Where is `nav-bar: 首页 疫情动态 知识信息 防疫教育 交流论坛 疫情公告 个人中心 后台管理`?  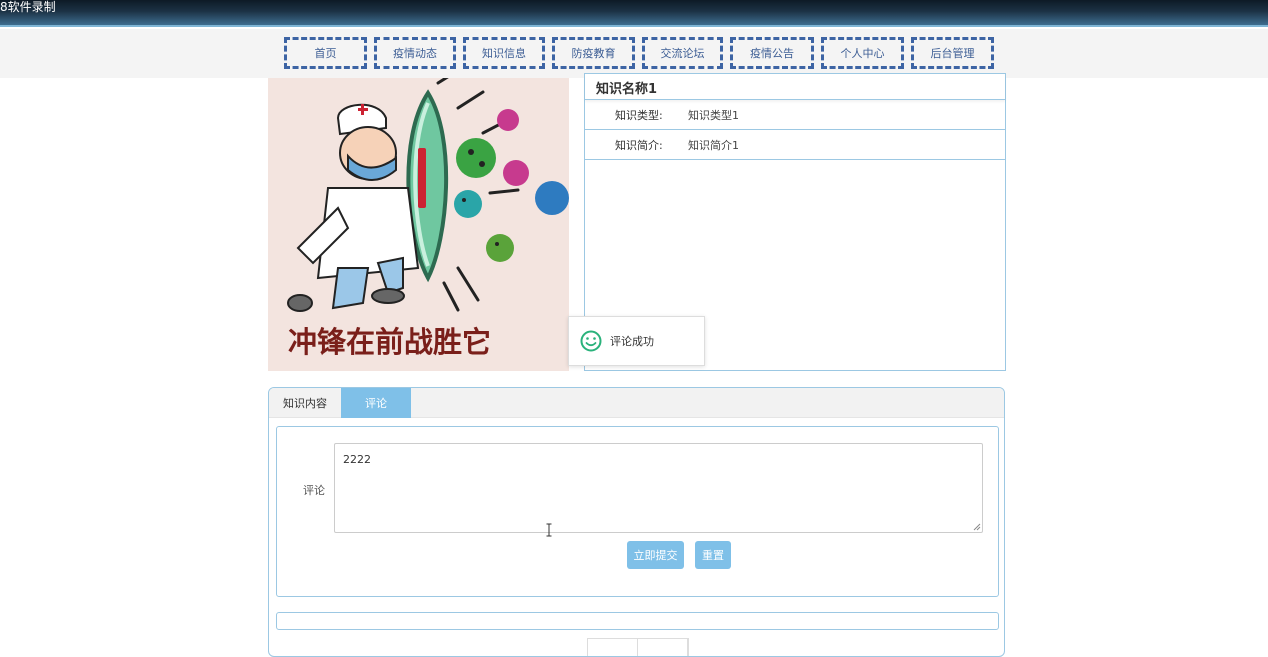 nav-bar: 首页 疫情动态 知识信息 防疫教育 交流论坛 疫情公告 个人中心 后台管理 is located at coordinates (634, 53).